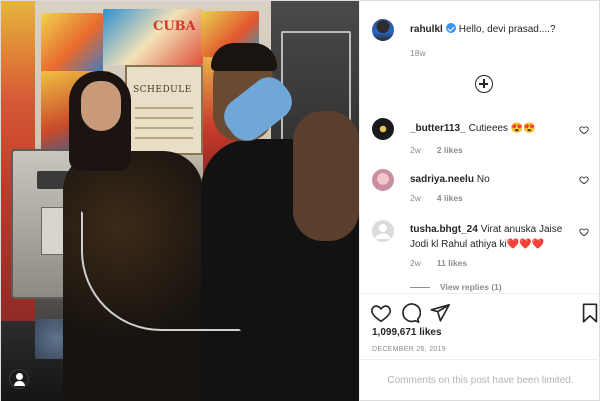  I want to click on comment-icon, so click(410, 313).